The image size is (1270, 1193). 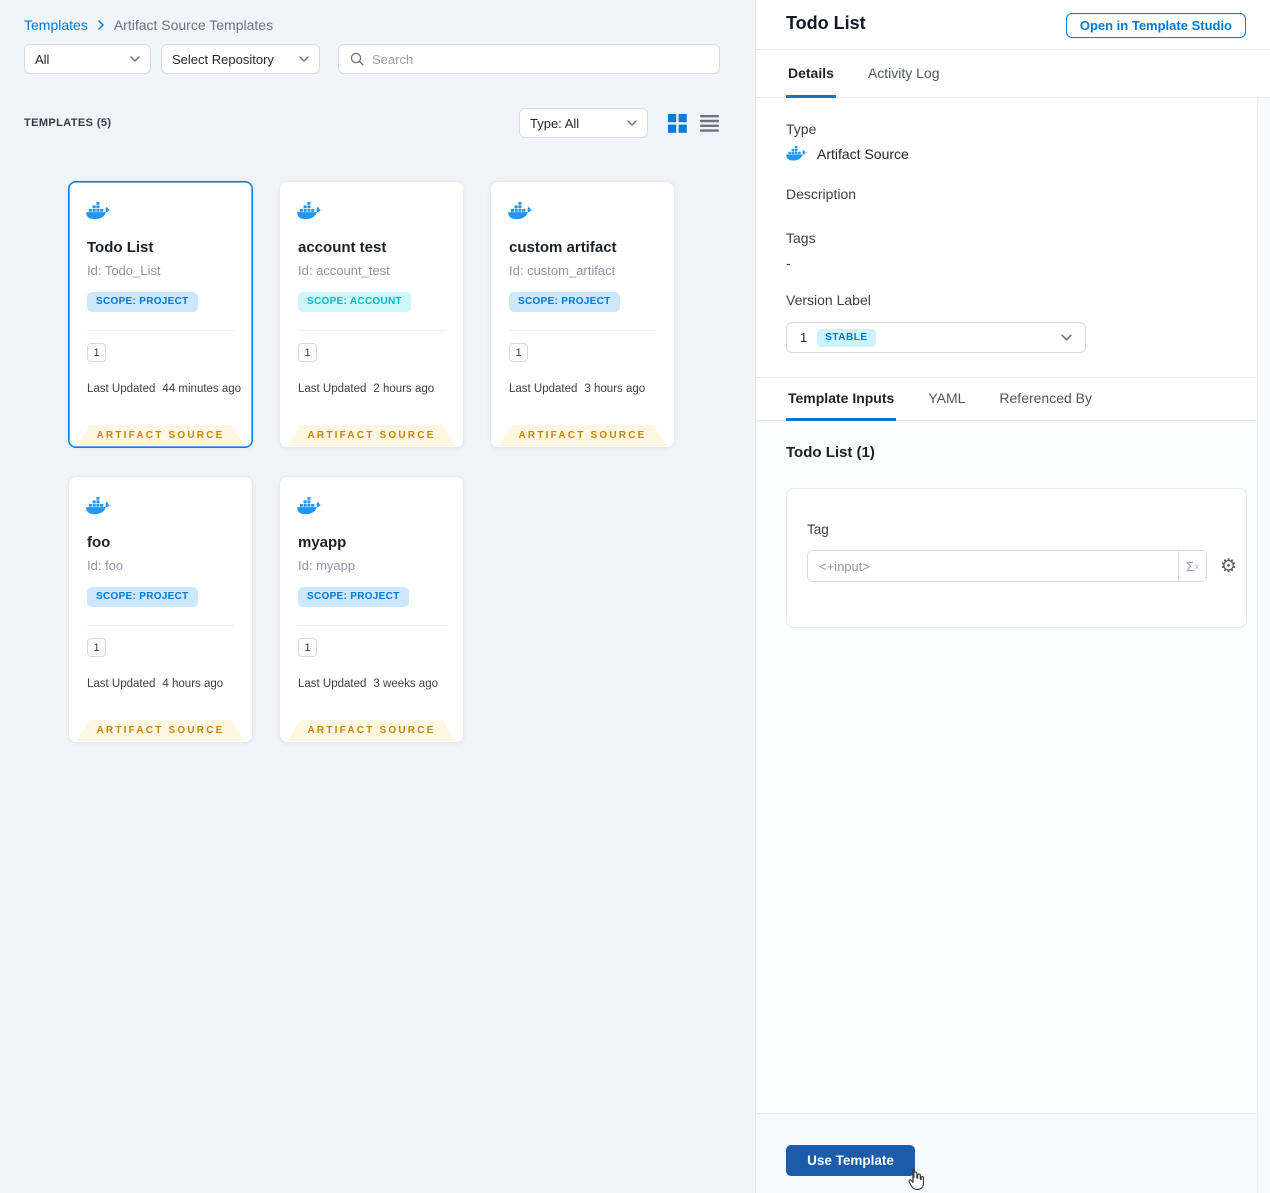 I want to click on runtime-input-settings-button: ⚙, so click(x=1228, y=566).